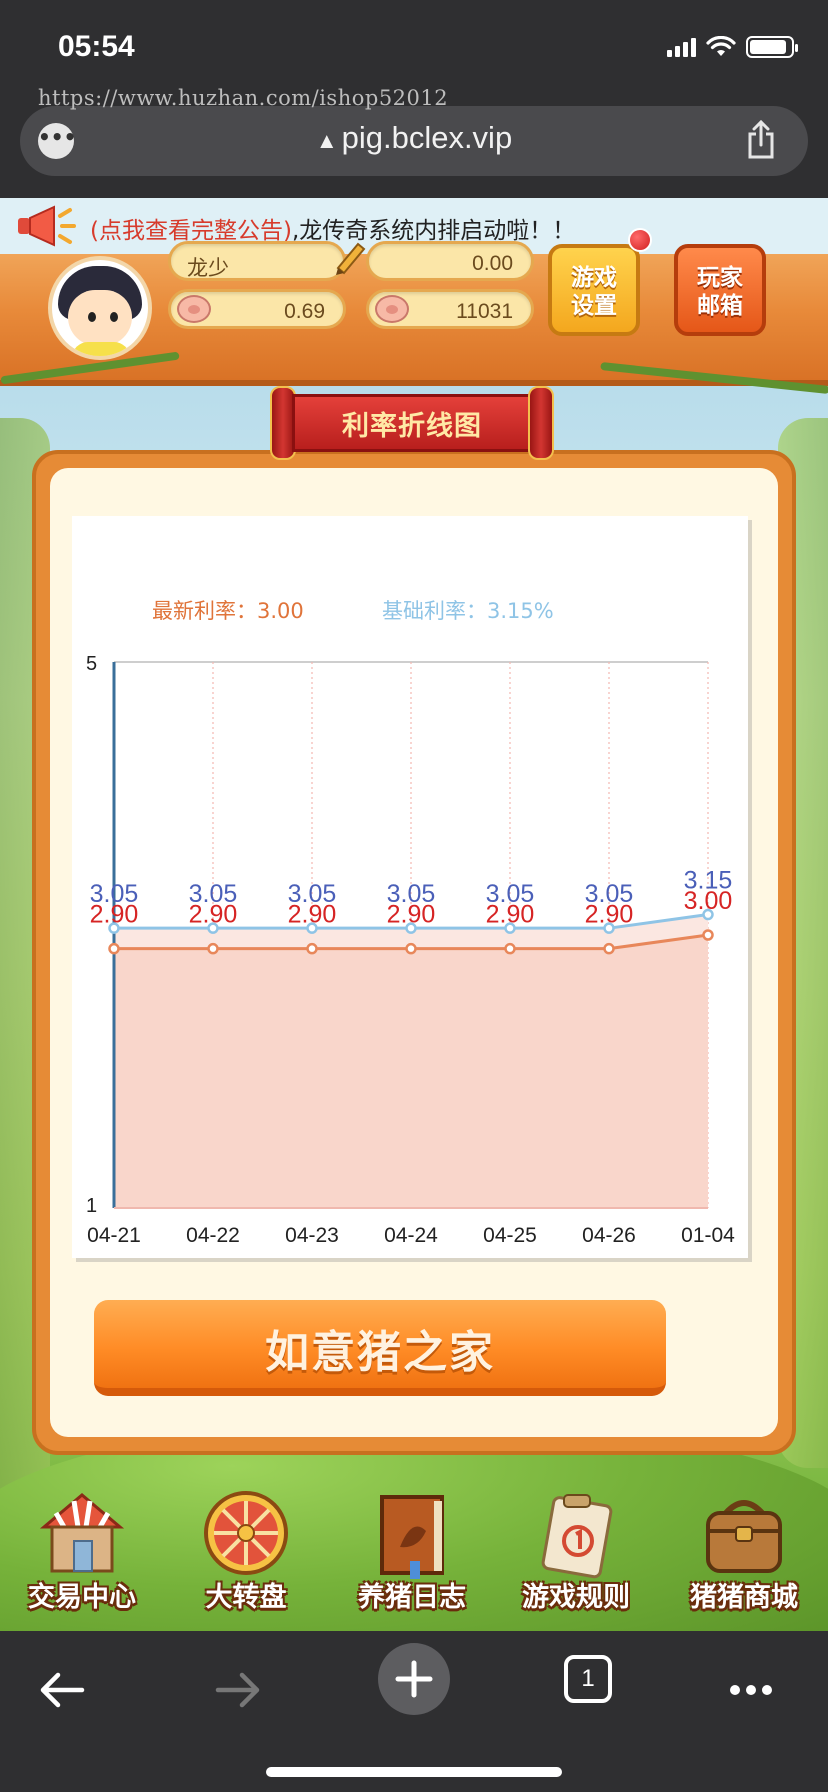 This screenshot has height=1792, width=828. I want to click on small-pig-field: 0.69, so click(257, 309).